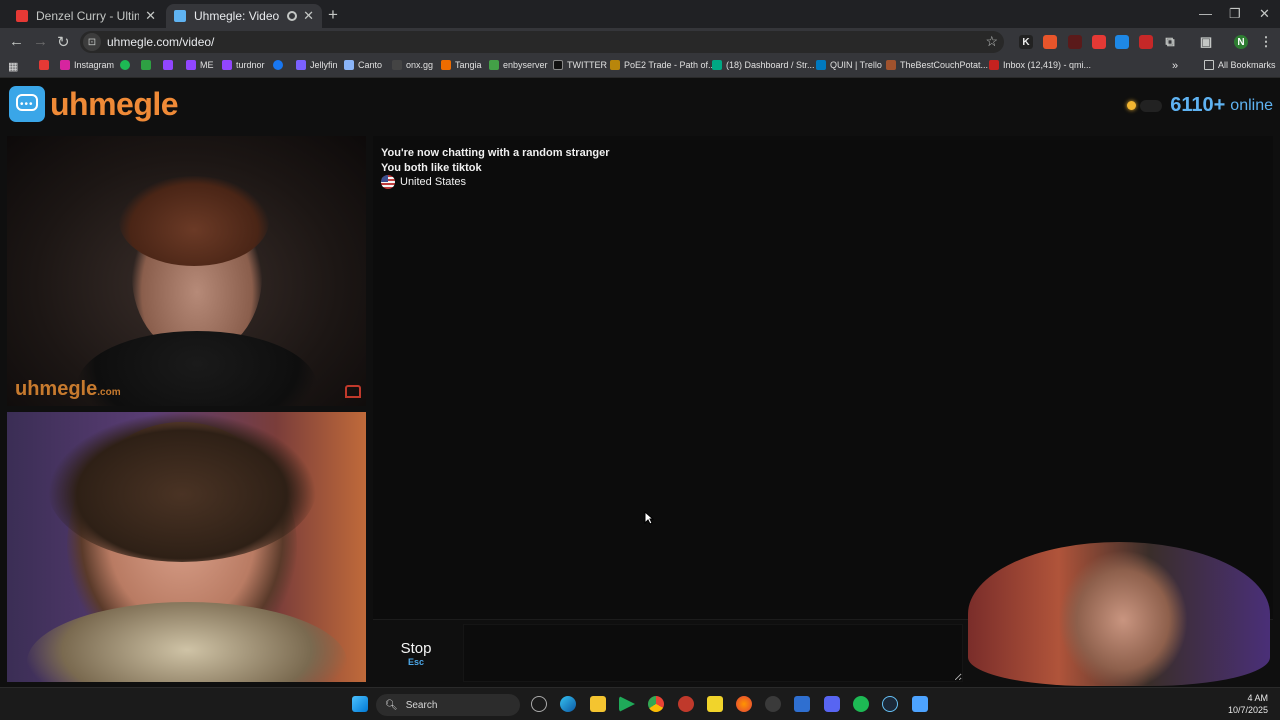 This screenshot has height=720, width=1280. Describe the element at coordinates (397, 65) in the screenshot. I see `onx-icon` at that location.